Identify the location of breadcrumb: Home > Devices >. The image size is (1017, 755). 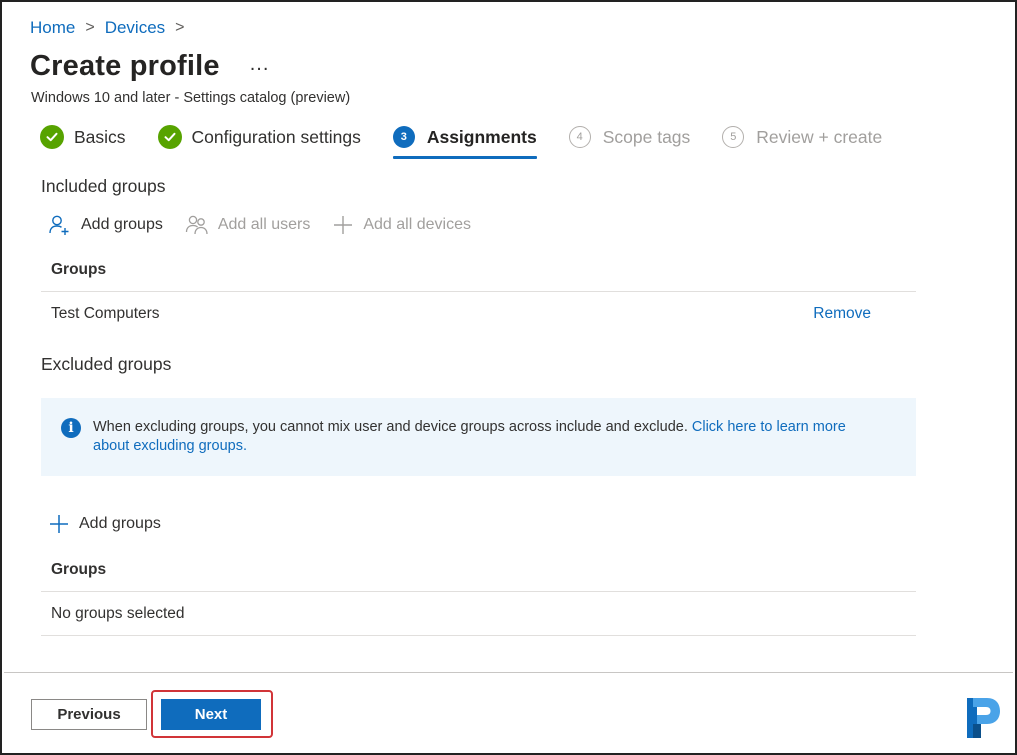
(112, 28).